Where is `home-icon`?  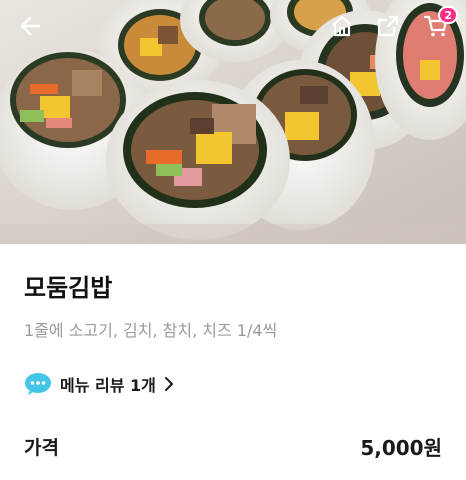
home-icon is located at coordinates (342, 26).